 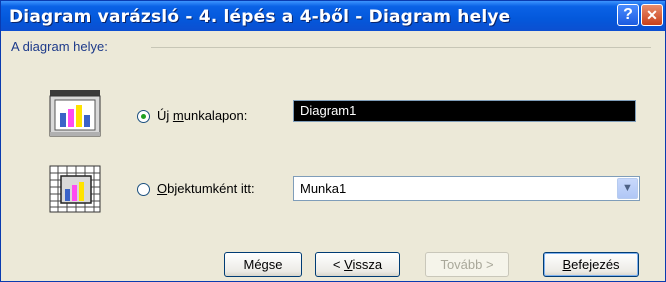 What do you see at coordinates (75, 113) in the screenshot?
I see `chart-sheet-icon` at bounding box center [75, 113].